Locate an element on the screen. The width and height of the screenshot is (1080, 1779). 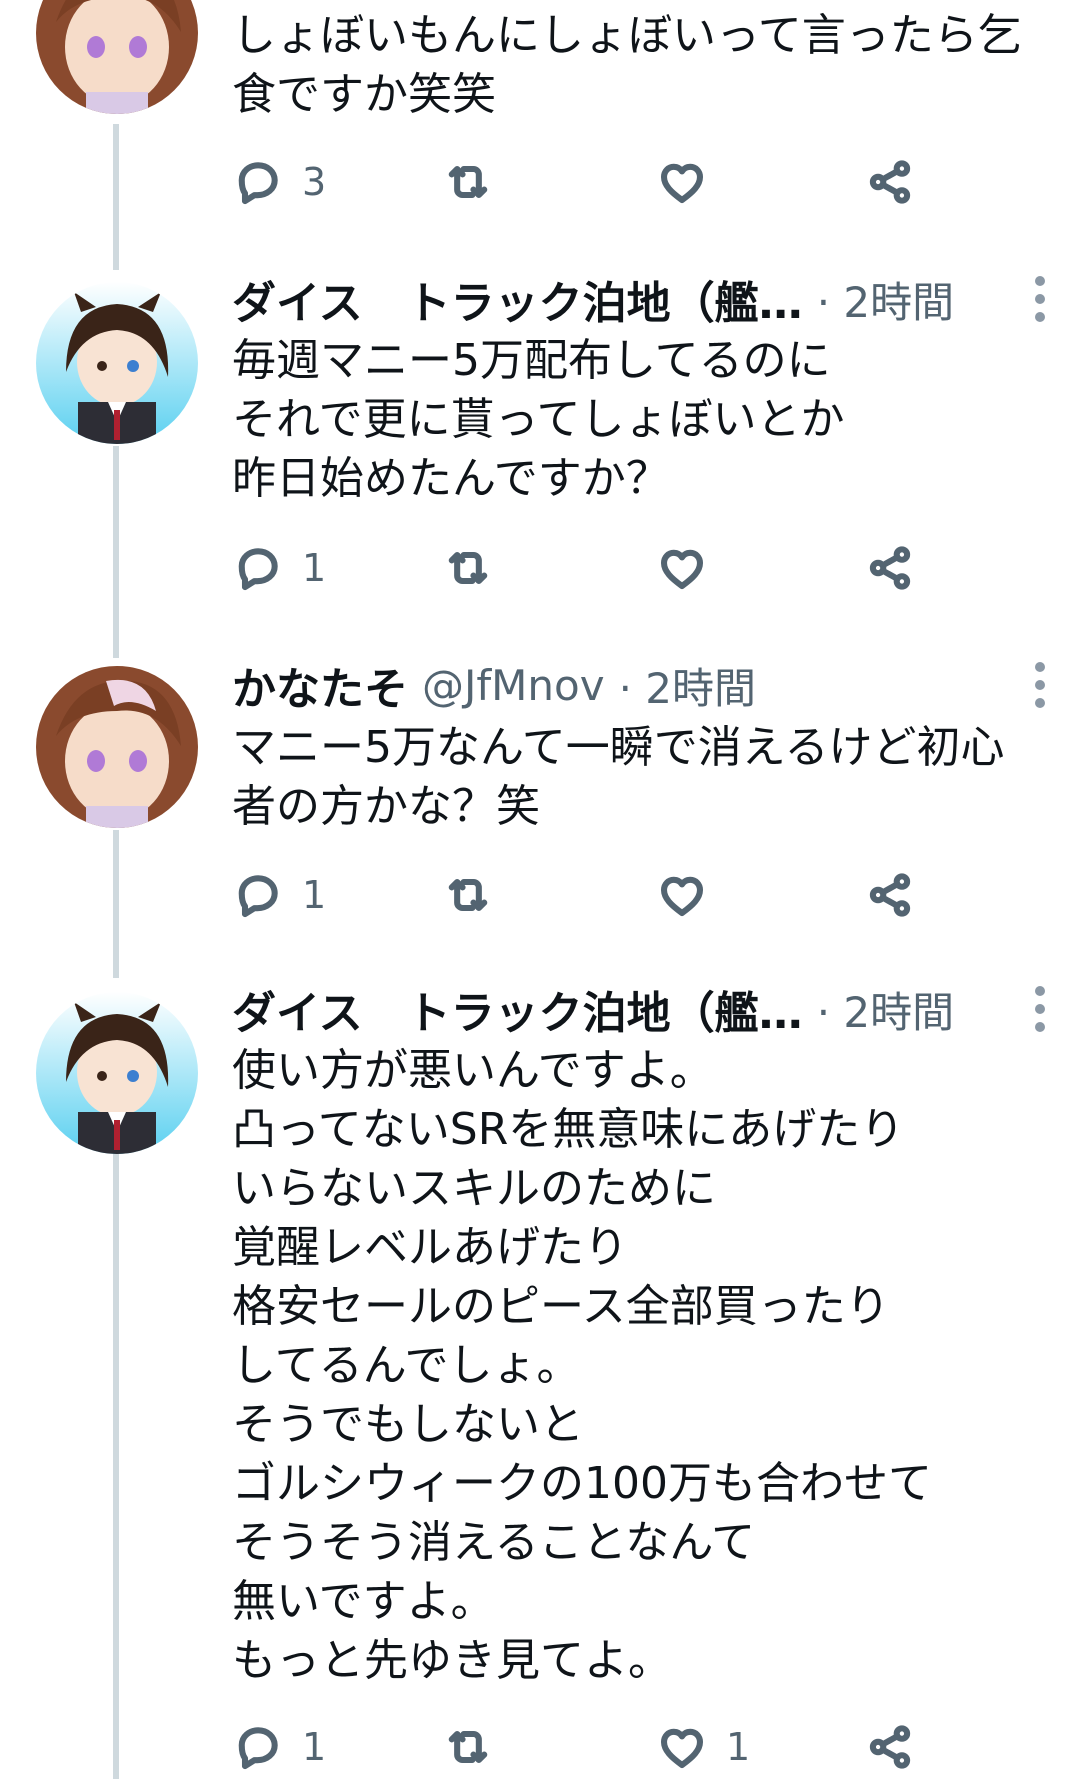
tweet-actions: 3 is located at coordinates (592, 182).